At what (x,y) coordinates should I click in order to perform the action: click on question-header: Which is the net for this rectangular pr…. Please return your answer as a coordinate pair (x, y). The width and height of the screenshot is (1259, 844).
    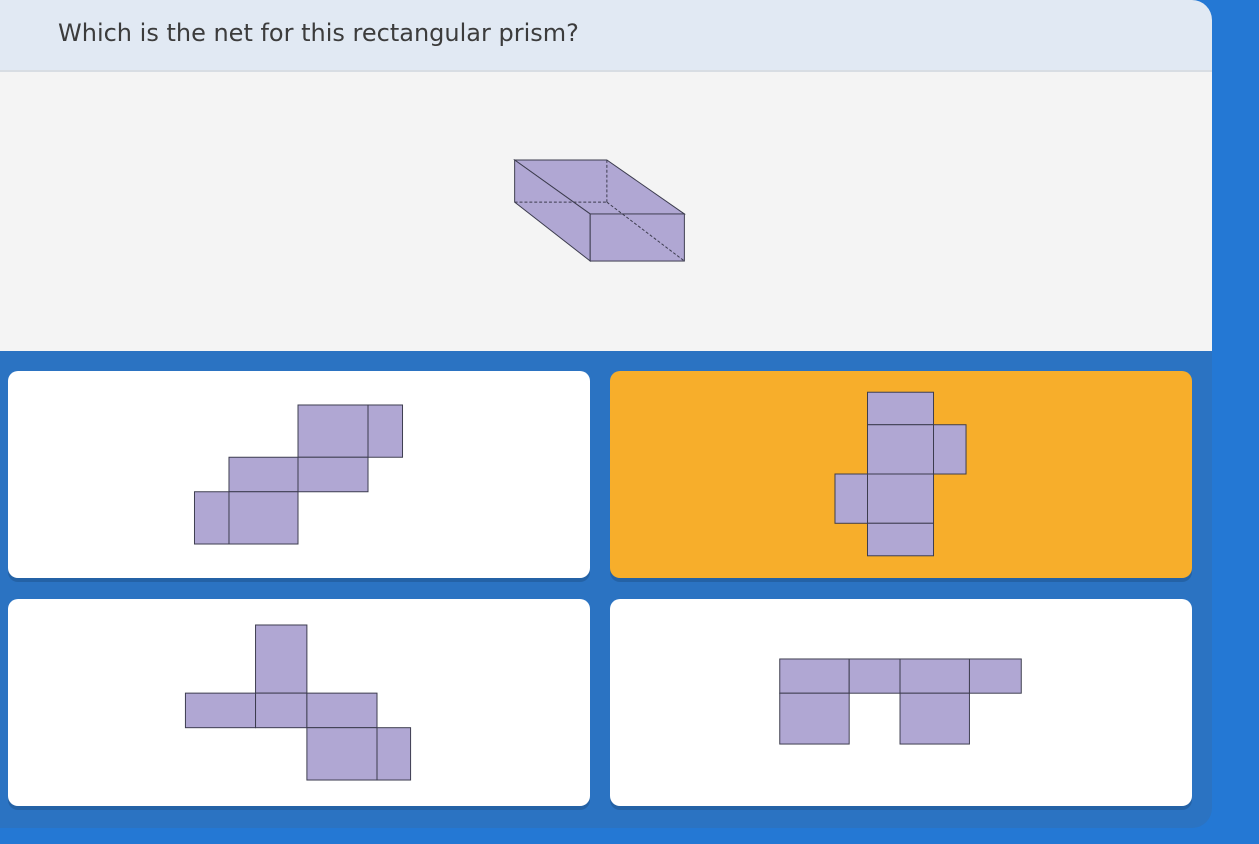
    Looking at the image, I should click on (606, 36).